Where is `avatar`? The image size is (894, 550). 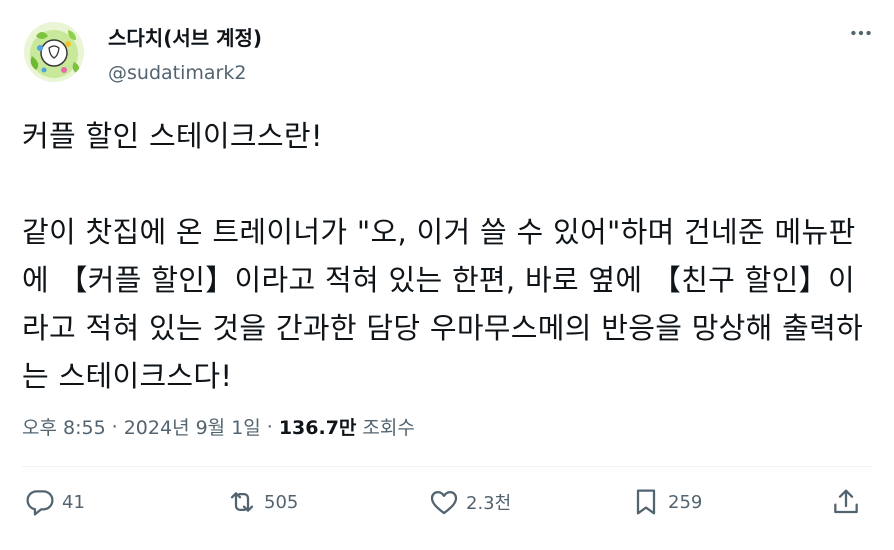
avatar is located at coordinates (54, 52).